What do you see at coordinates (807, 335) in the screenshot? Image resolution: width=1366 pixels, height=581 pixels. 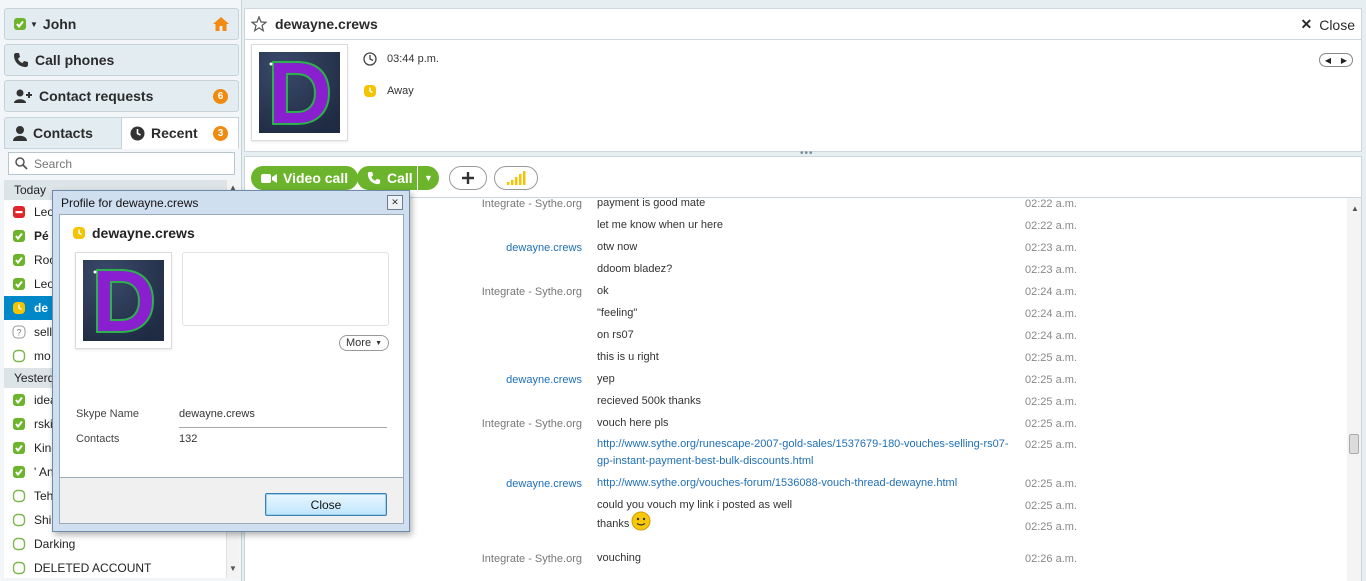 I see `message-text: on rs07` at bounding box center [807, 335].